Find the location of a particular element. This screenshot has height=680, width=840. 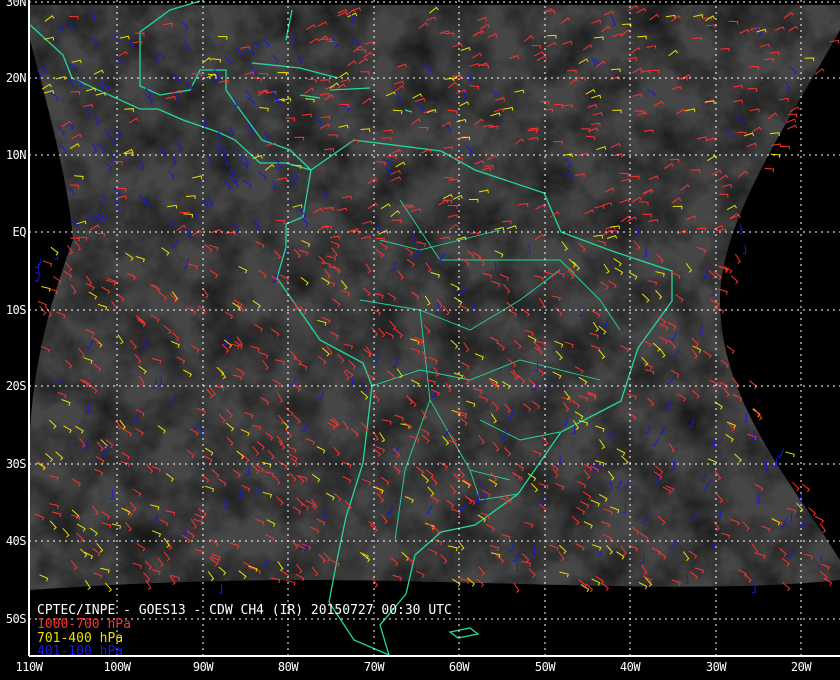

lon-label: 80W is located at coordinates (288, 667).